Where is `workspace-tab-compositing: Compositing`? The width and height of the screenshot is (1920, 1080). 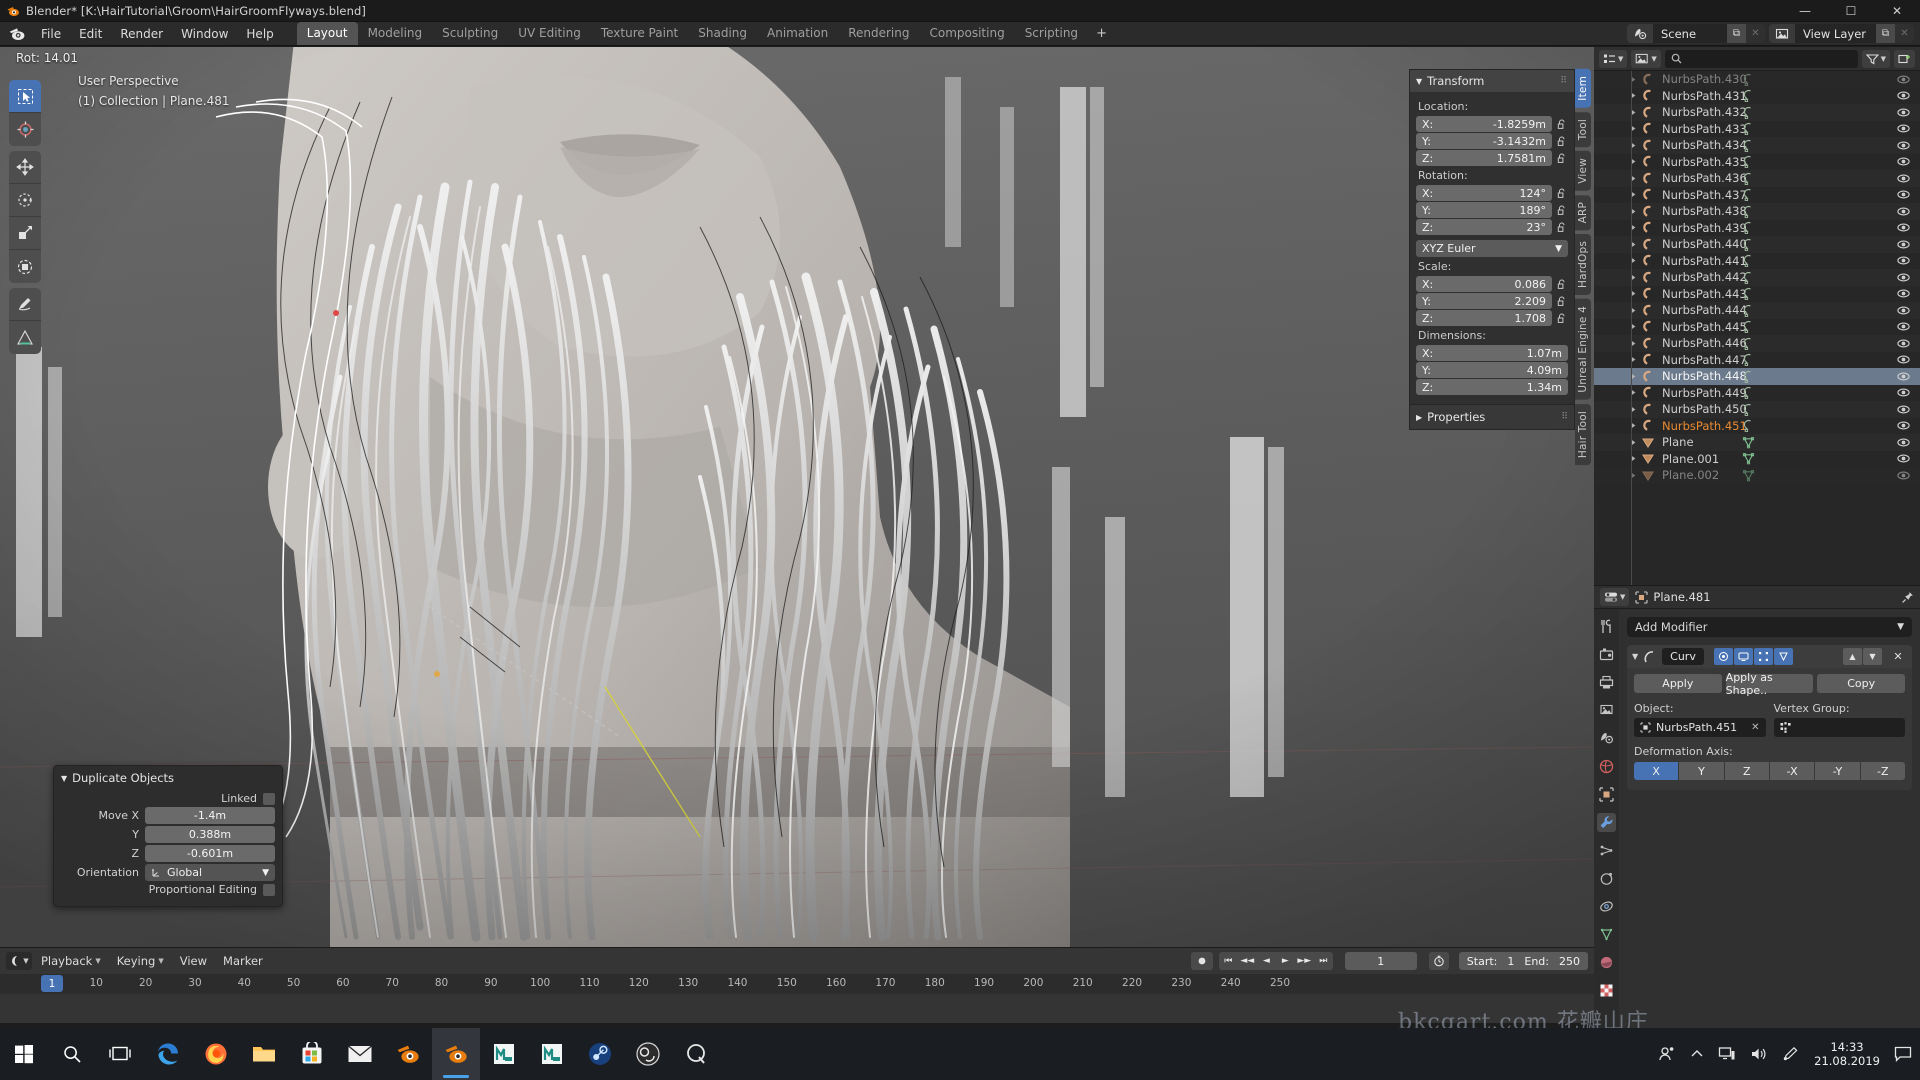 workspace-tab-compositing: Compositing is located at coordinates (966, 33).